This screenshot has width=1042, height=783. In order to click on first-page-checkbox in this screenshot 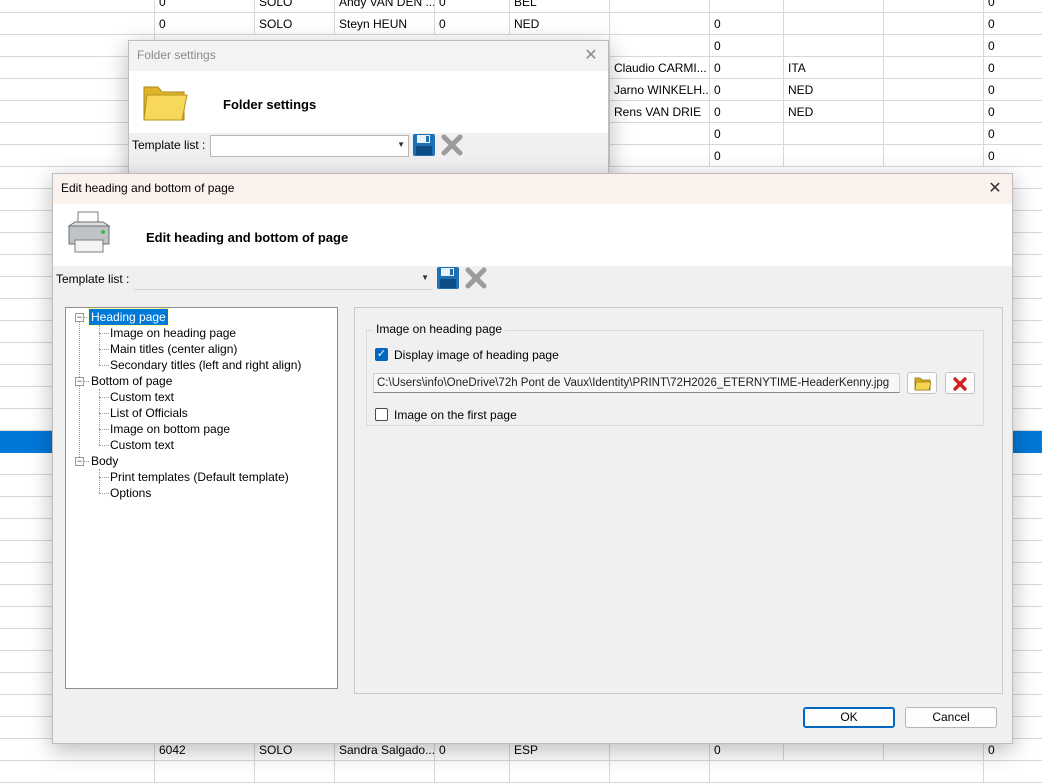, I will do `click(381, 414)`.